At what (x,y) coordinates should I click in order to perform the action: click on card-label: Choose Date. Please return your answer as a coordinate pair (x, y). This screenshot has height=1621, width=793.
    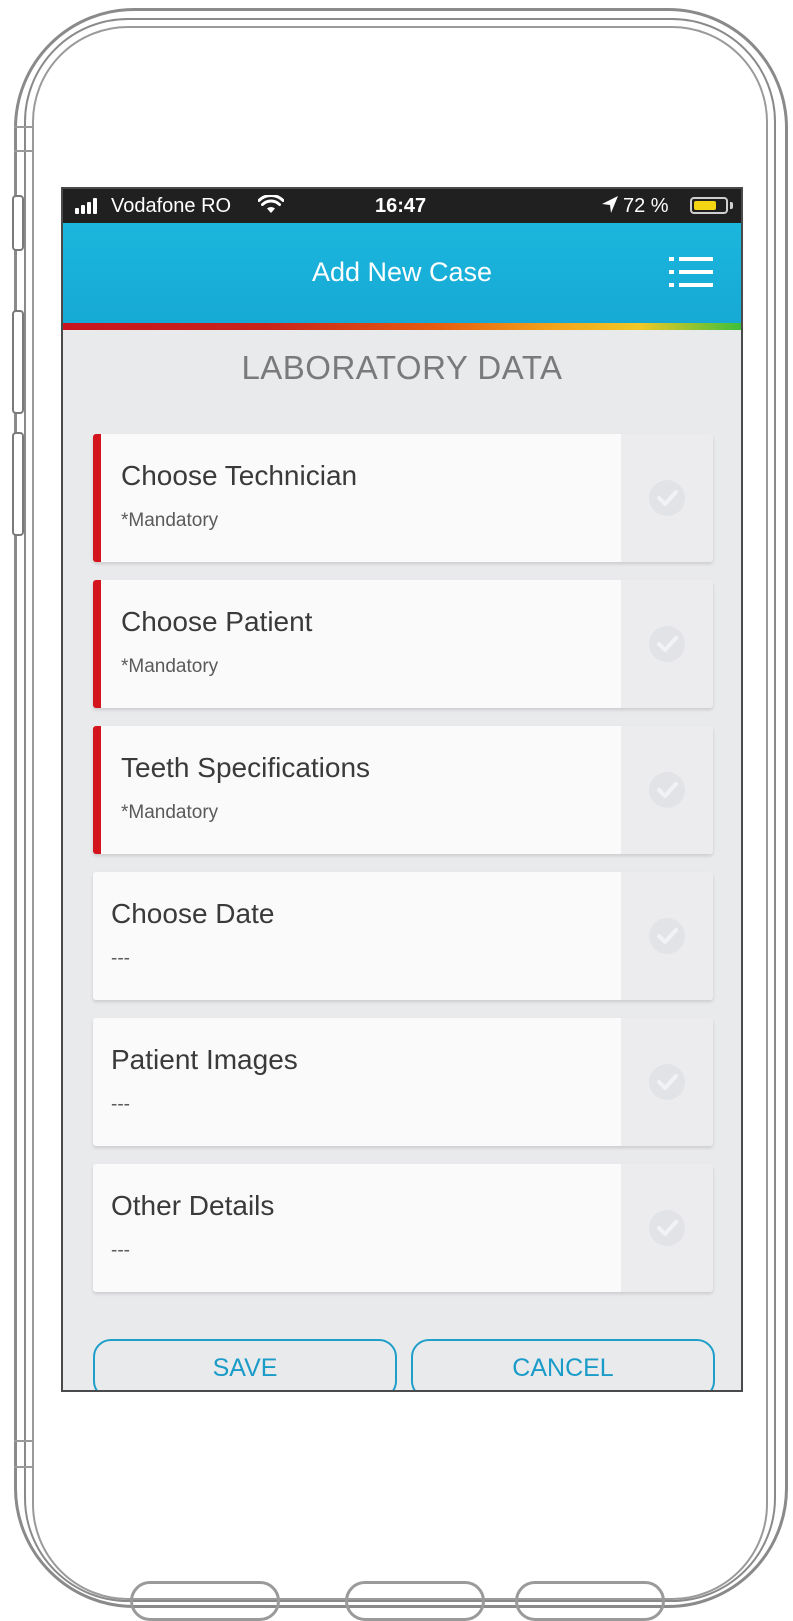
    Looking at the image, I should click on (193, 913).